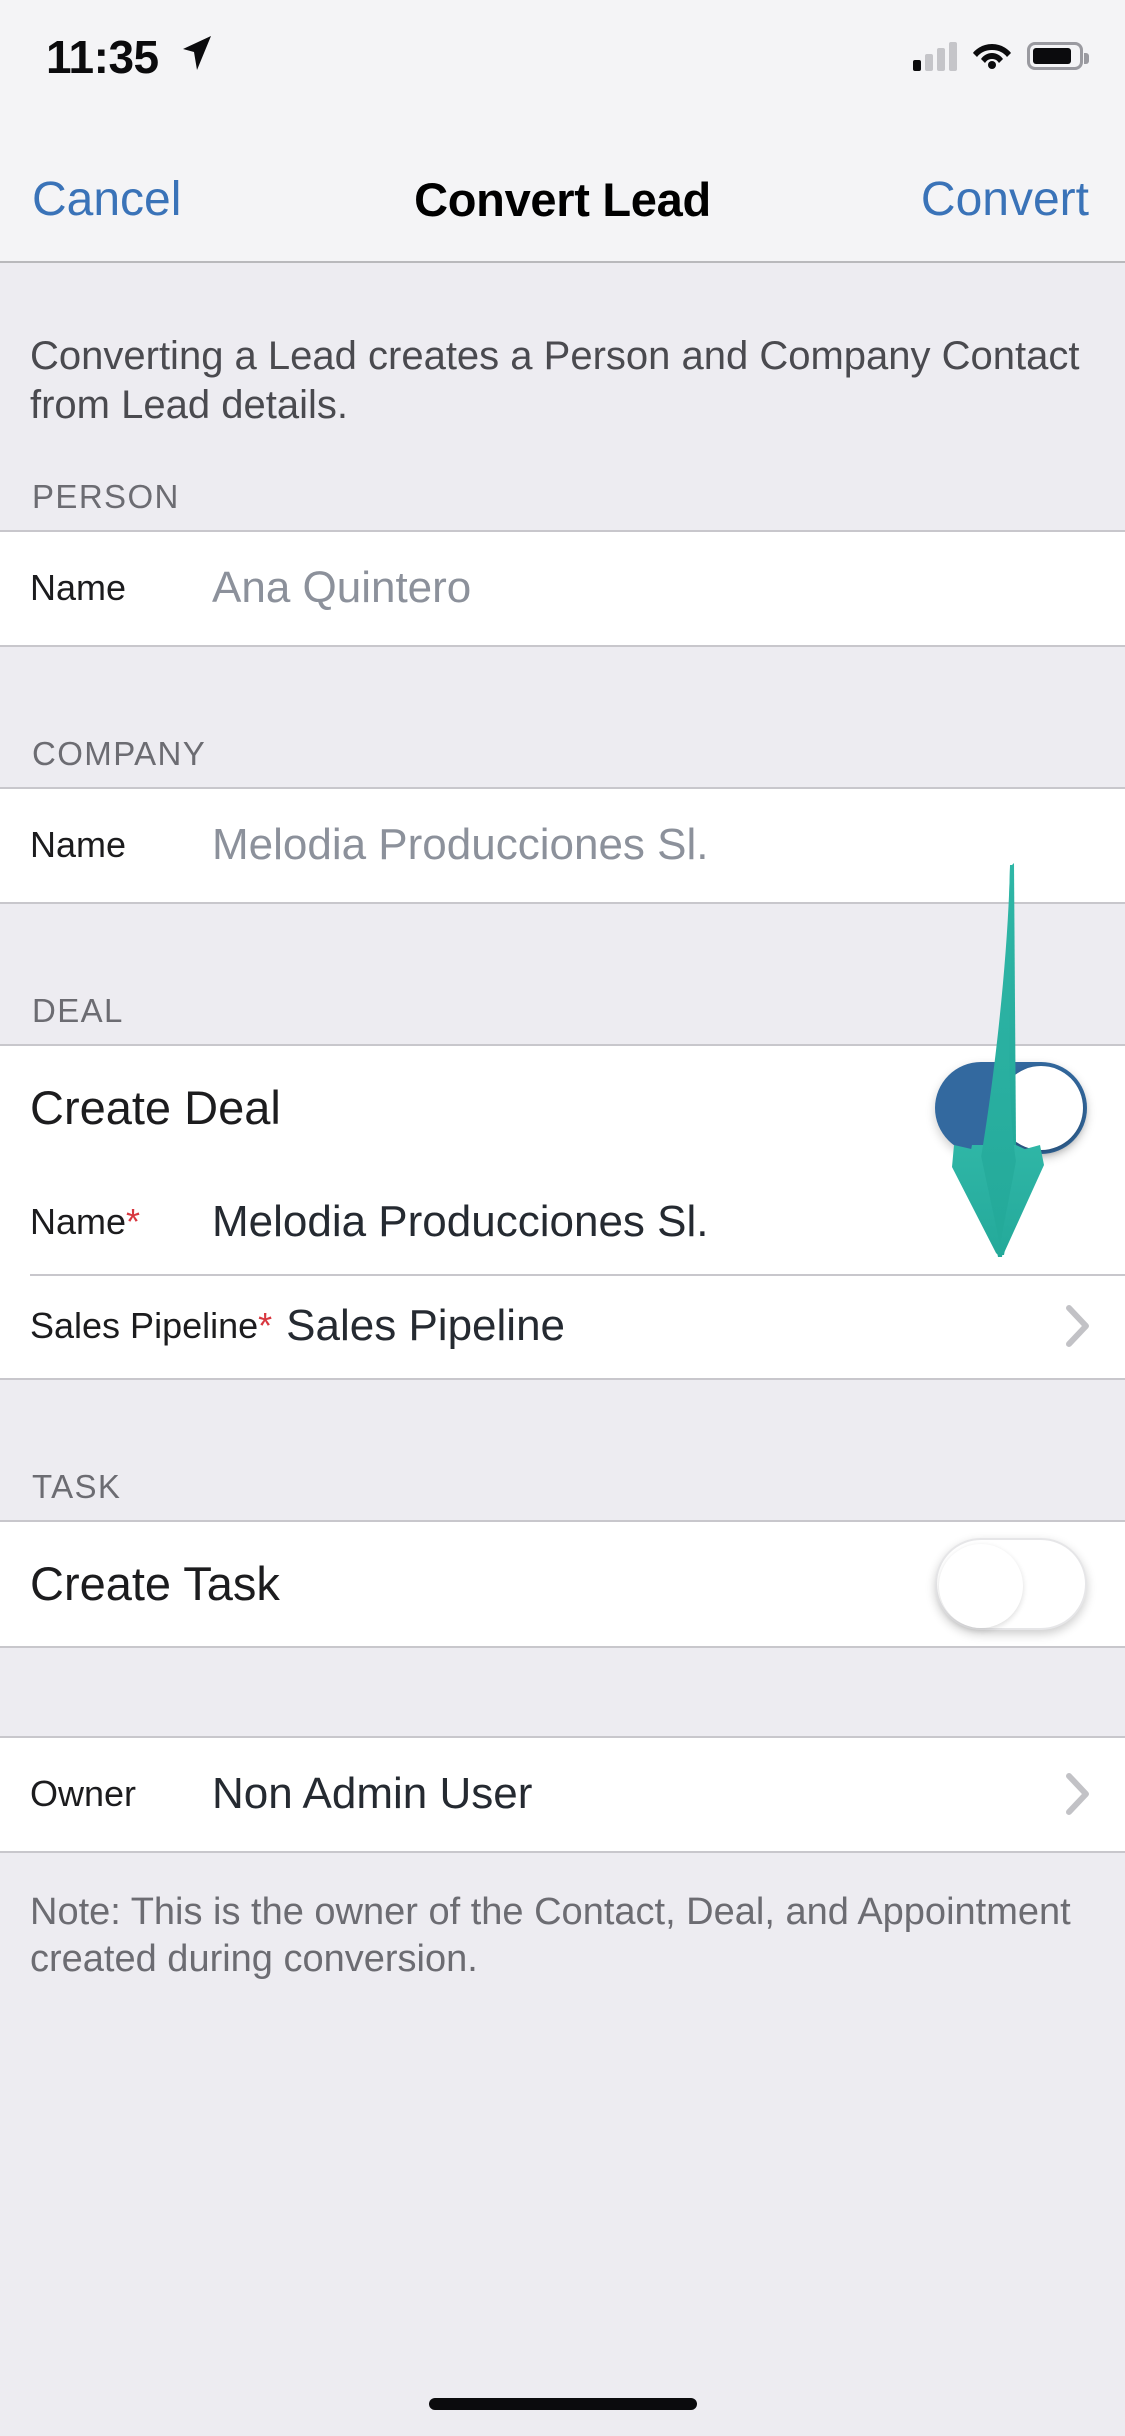  I want to click on deal-name-value: Melodia Producciones Sl., so click(460, 1222).